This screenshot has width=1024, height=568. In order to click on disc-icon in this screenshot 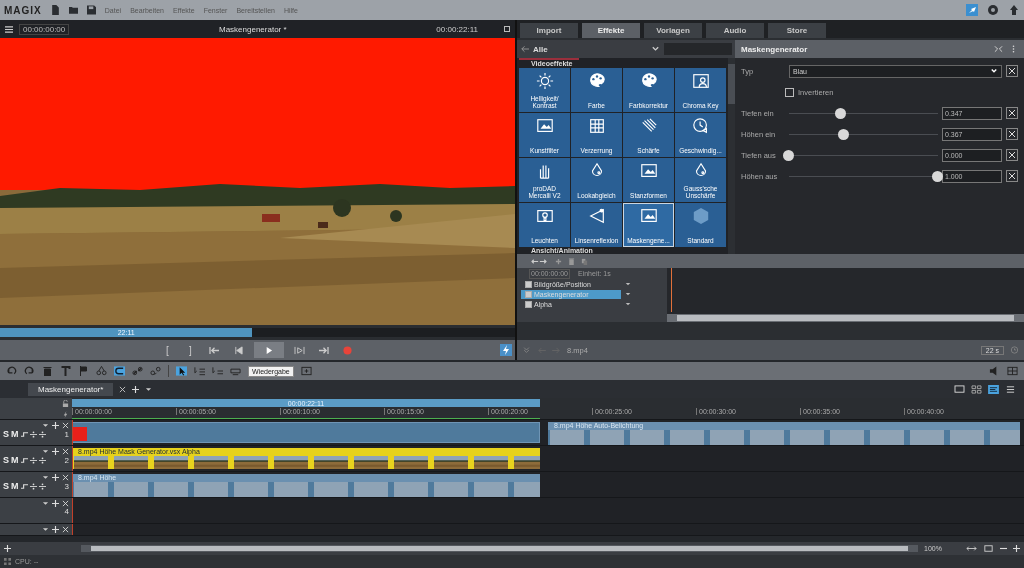, I will do `click(993, 10)`.